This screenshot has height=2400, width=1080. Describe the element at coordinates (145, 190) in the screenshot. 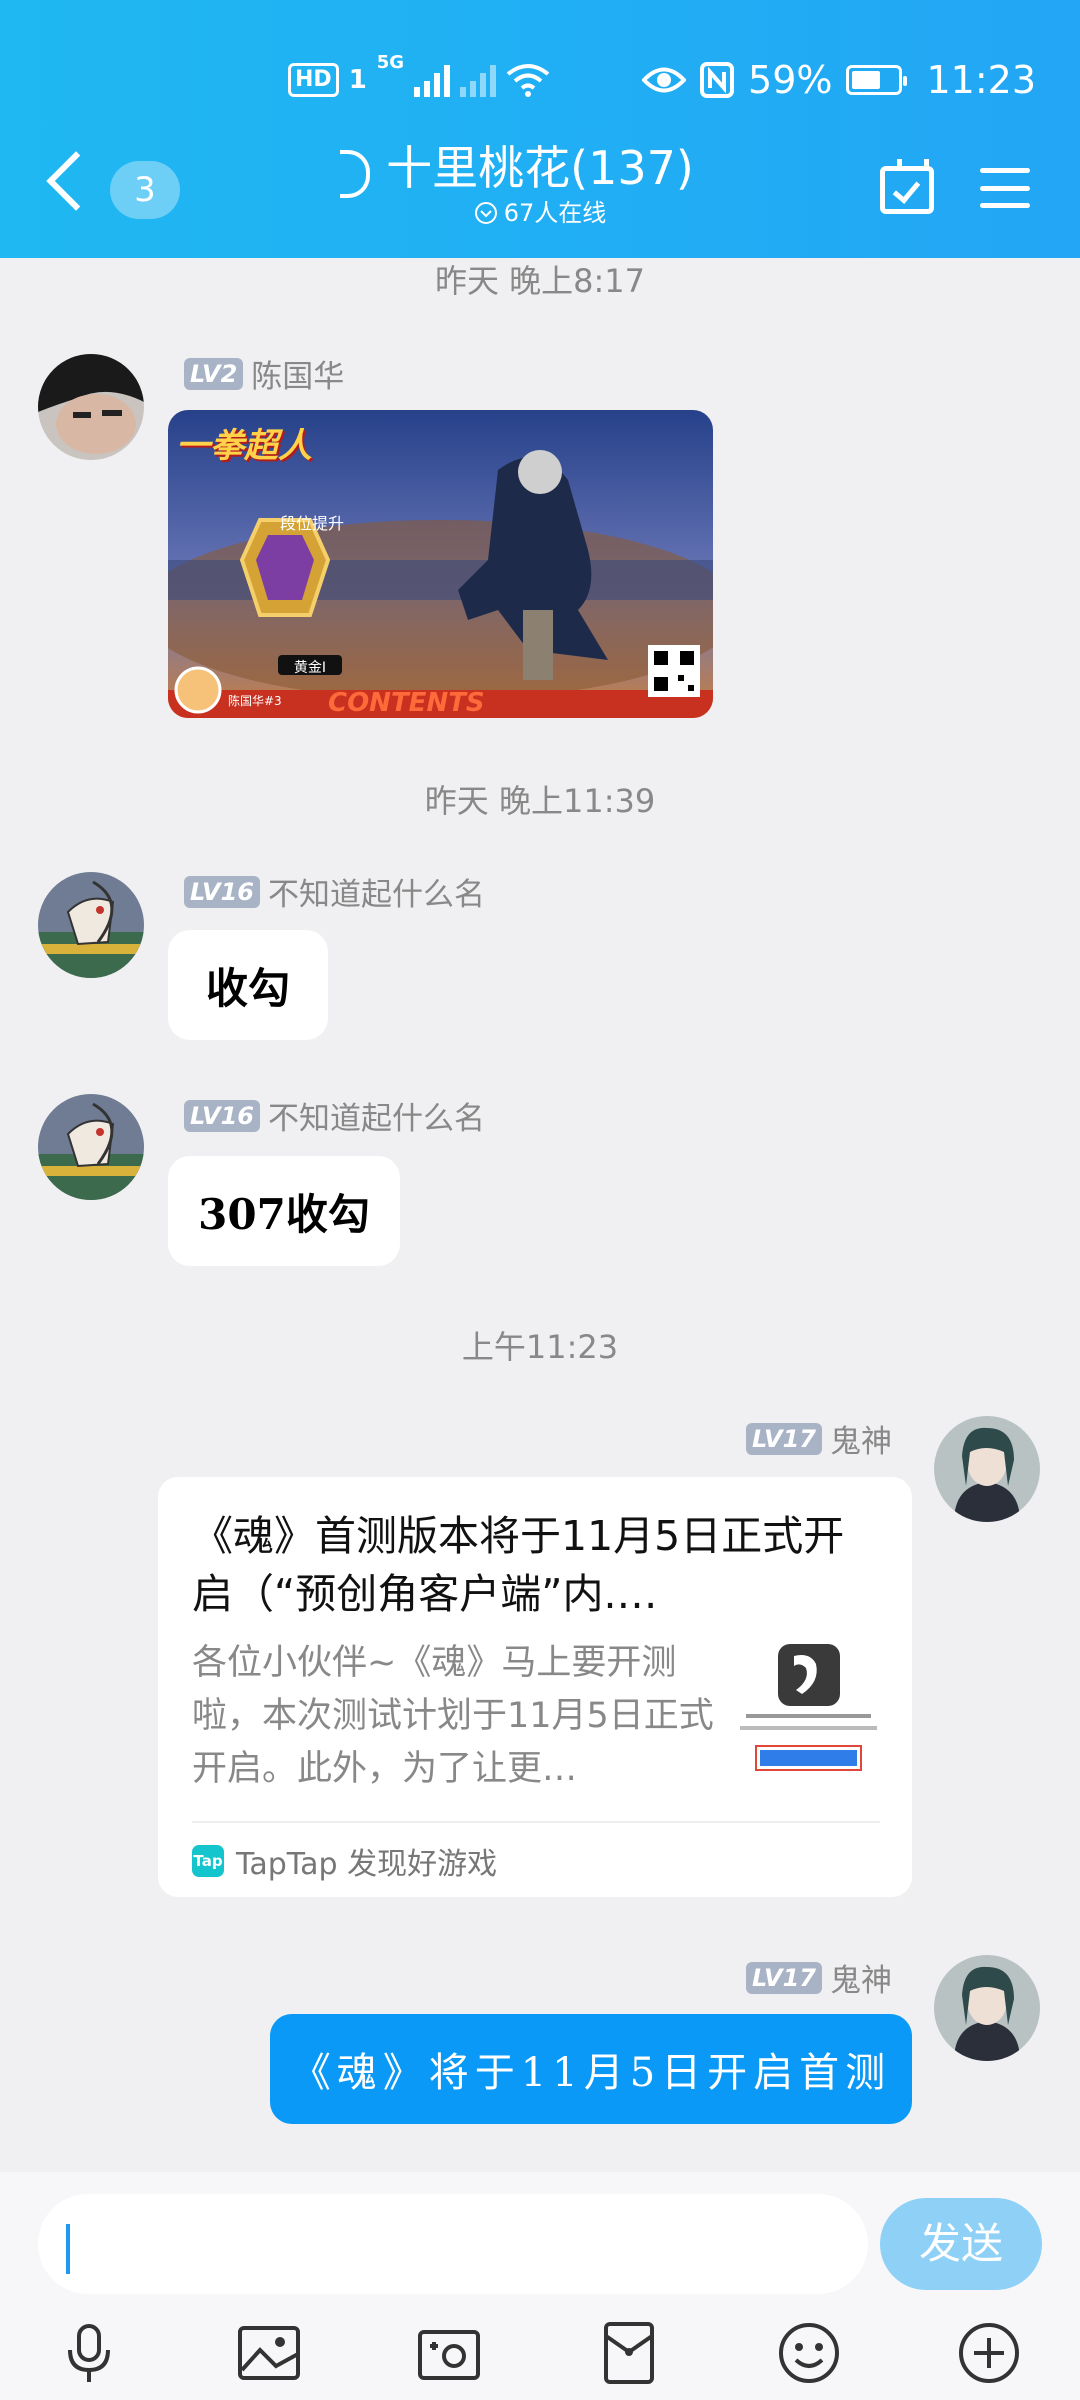

I see `unread-count-badge: 3` at that location.